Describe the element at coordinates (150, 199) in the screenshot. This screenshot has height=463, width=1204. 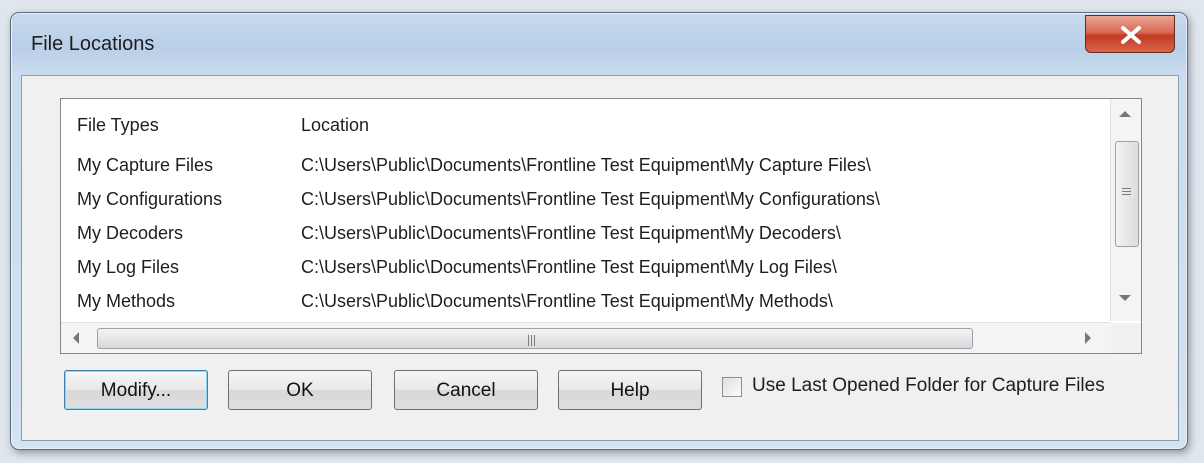
I see `file-type: My Configurations` at that location.